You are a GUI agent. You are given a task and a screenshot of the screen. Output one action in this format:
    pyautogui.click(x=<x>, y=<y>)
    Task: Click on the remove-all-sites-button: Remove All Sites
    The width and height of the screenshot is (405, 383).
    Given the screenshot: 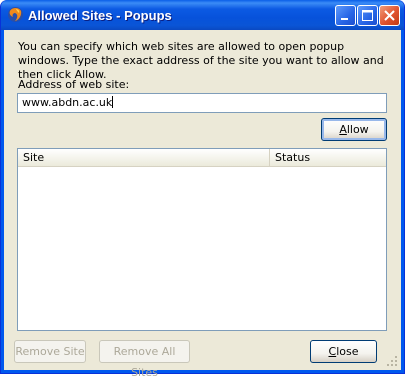 What is the action you would take?
    pyautogui.click(x=144, y=359)
    